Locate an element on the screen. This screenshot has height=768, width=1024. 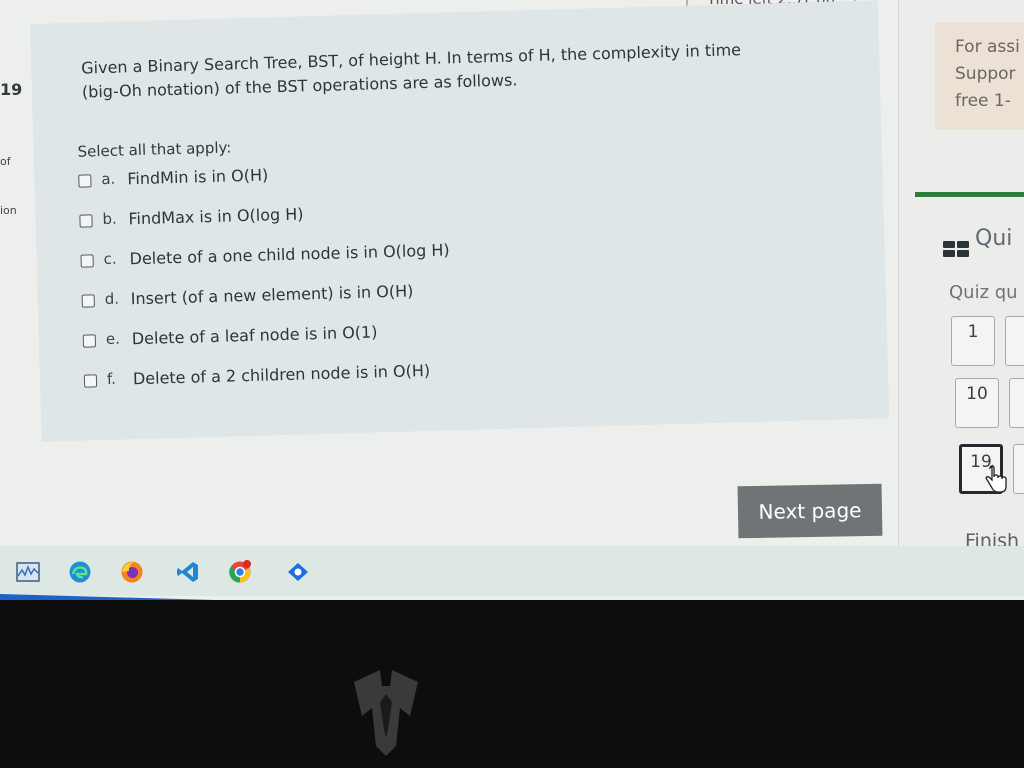
option-letter: d. is located at coordinates (112, 299).